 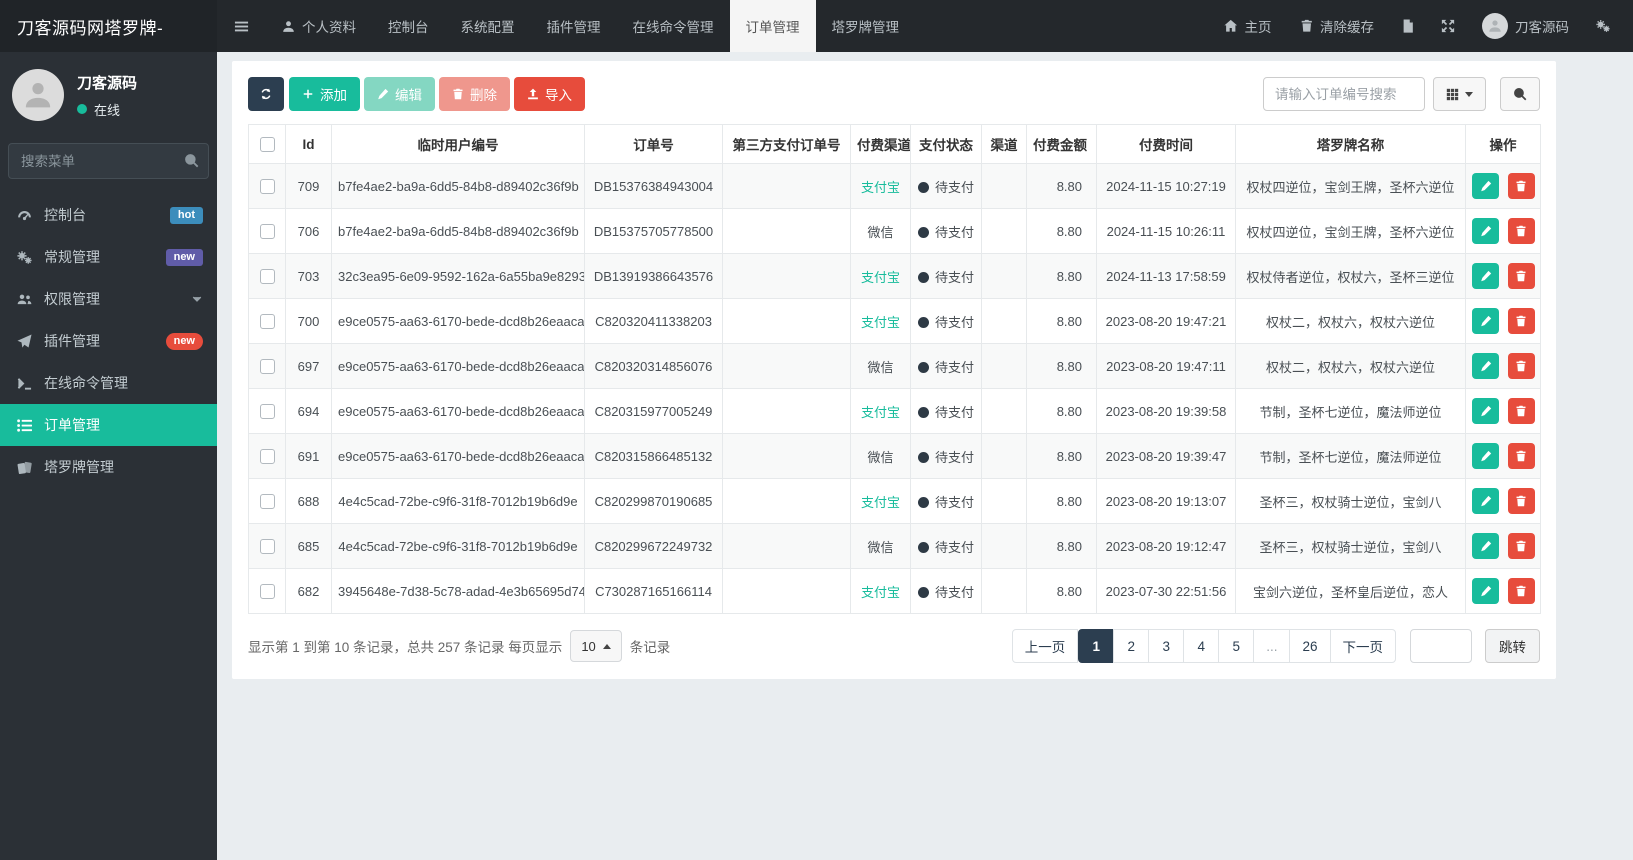 I want to click on sidebar-menu-item: 权限管理, so click(x=108, y=299).